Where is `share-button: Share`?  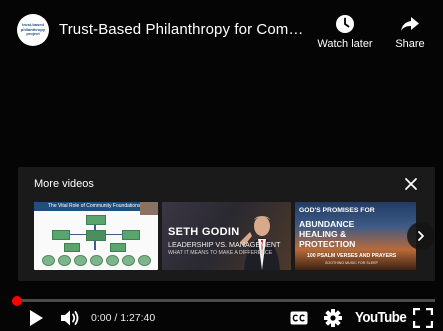 share-button: Share is located at coordinates (410, 32).